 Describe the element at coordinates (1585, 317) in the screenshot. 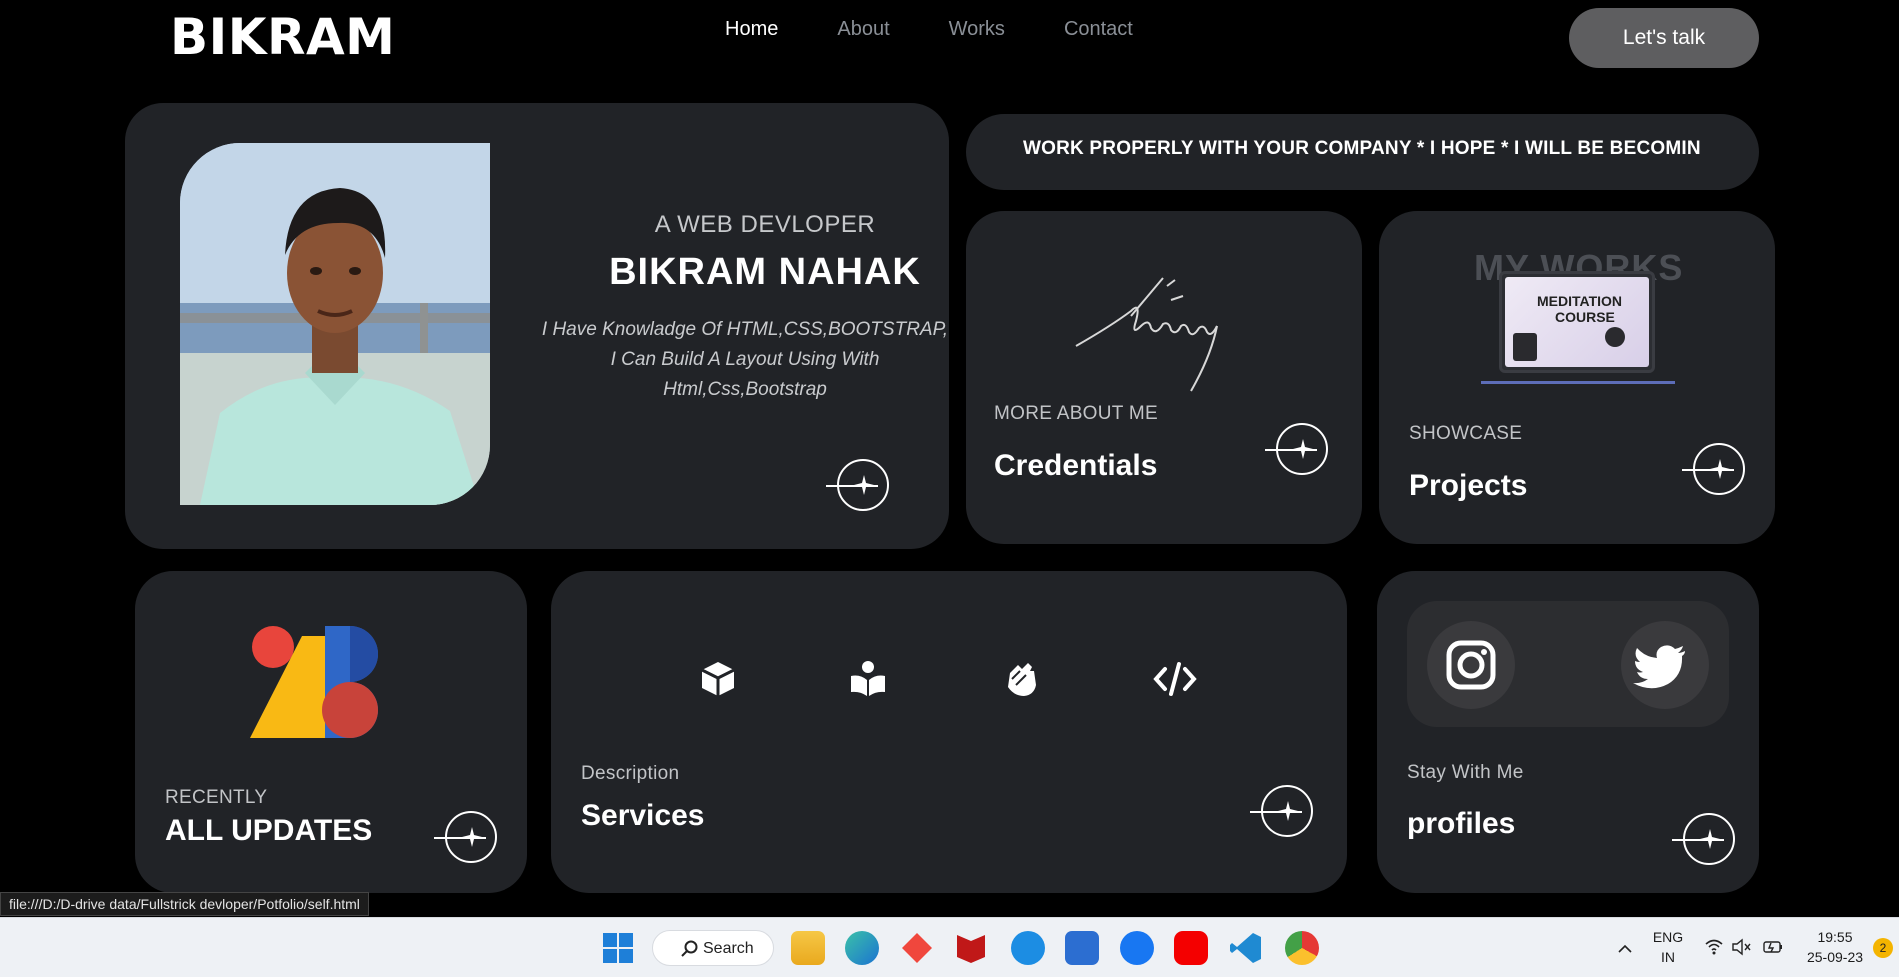

I see `screen-heading-line-2: COURSE` at that location.